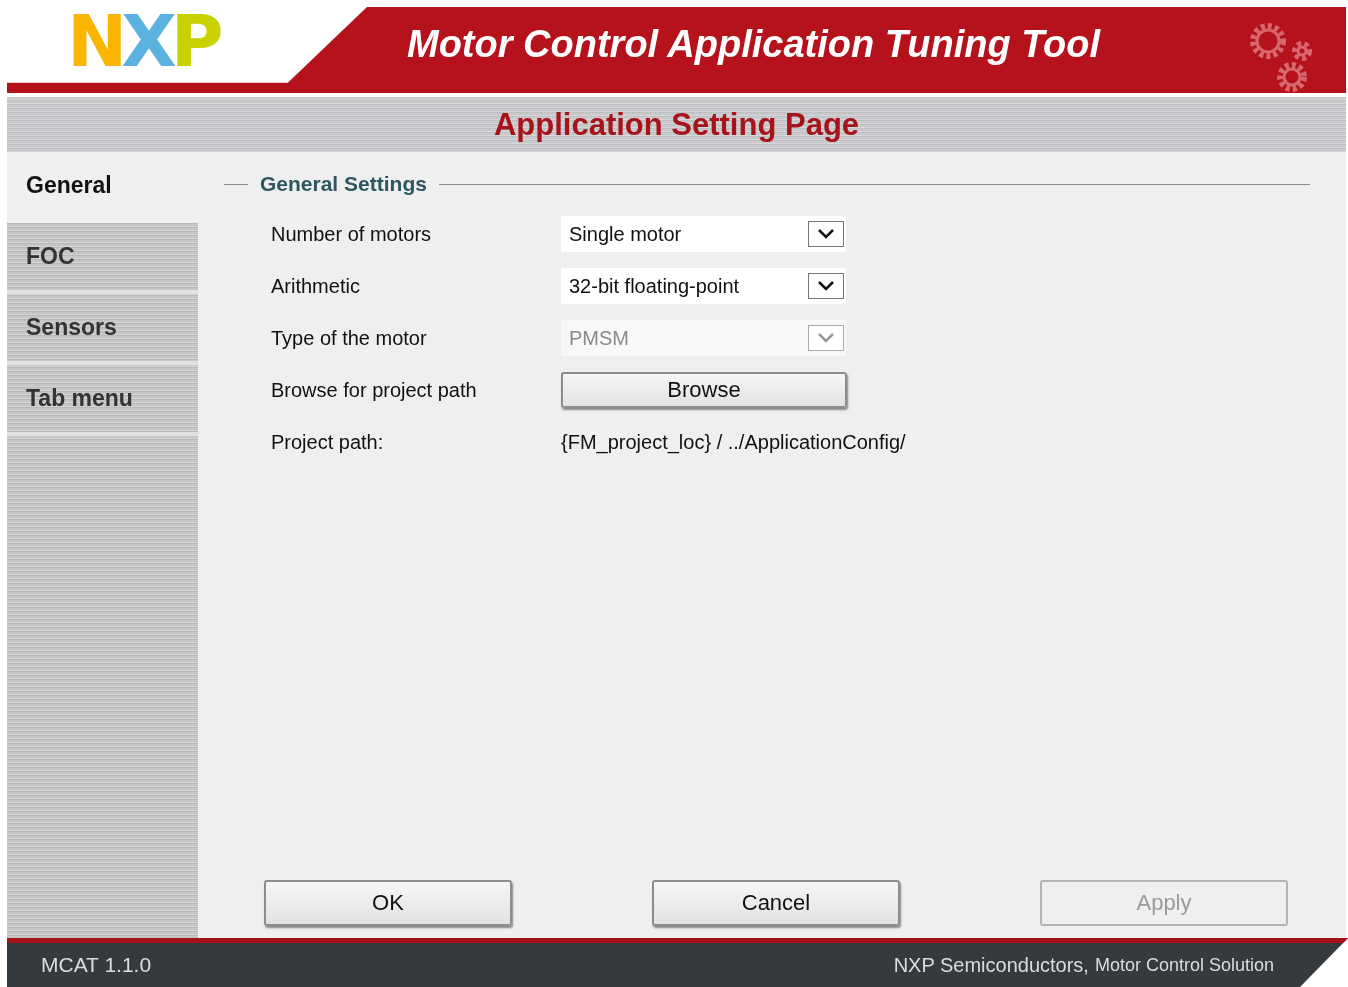  What do you see at coordinates (142, 41) in the screenshot?
I see `logo: NXP` at bounding box center [142, 41].